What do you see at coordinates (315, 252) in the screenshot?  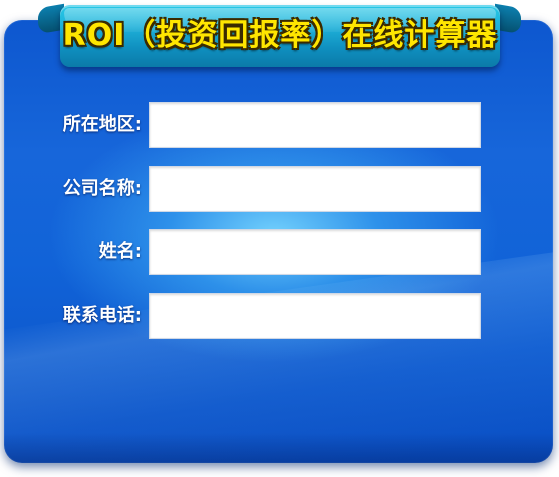 I see `name-input` at bounding box center [315, 252].